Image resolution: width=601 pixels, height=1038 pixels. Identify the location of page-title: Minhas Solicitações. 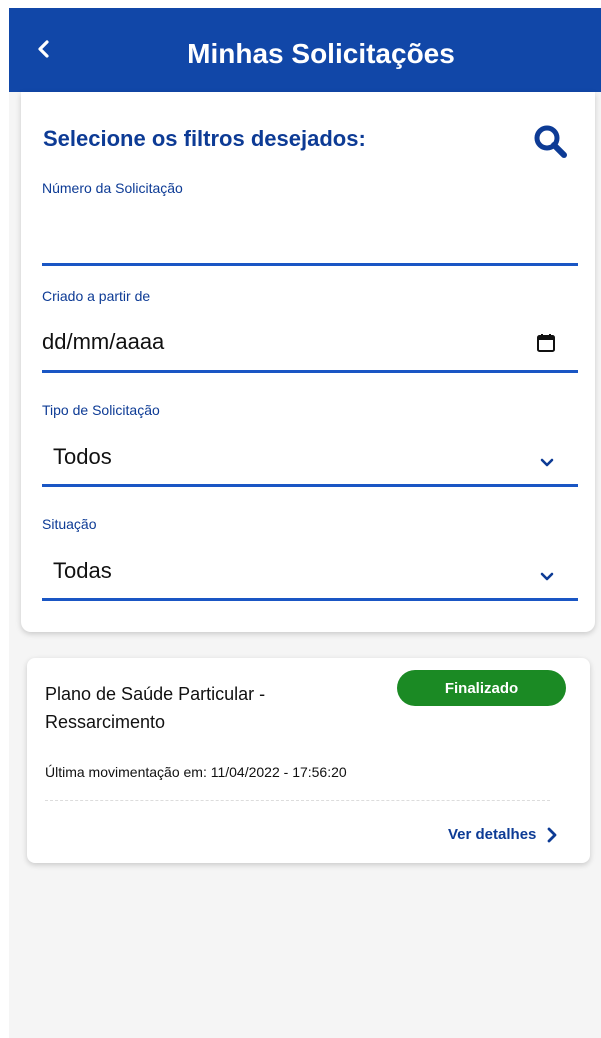
(321, 53).